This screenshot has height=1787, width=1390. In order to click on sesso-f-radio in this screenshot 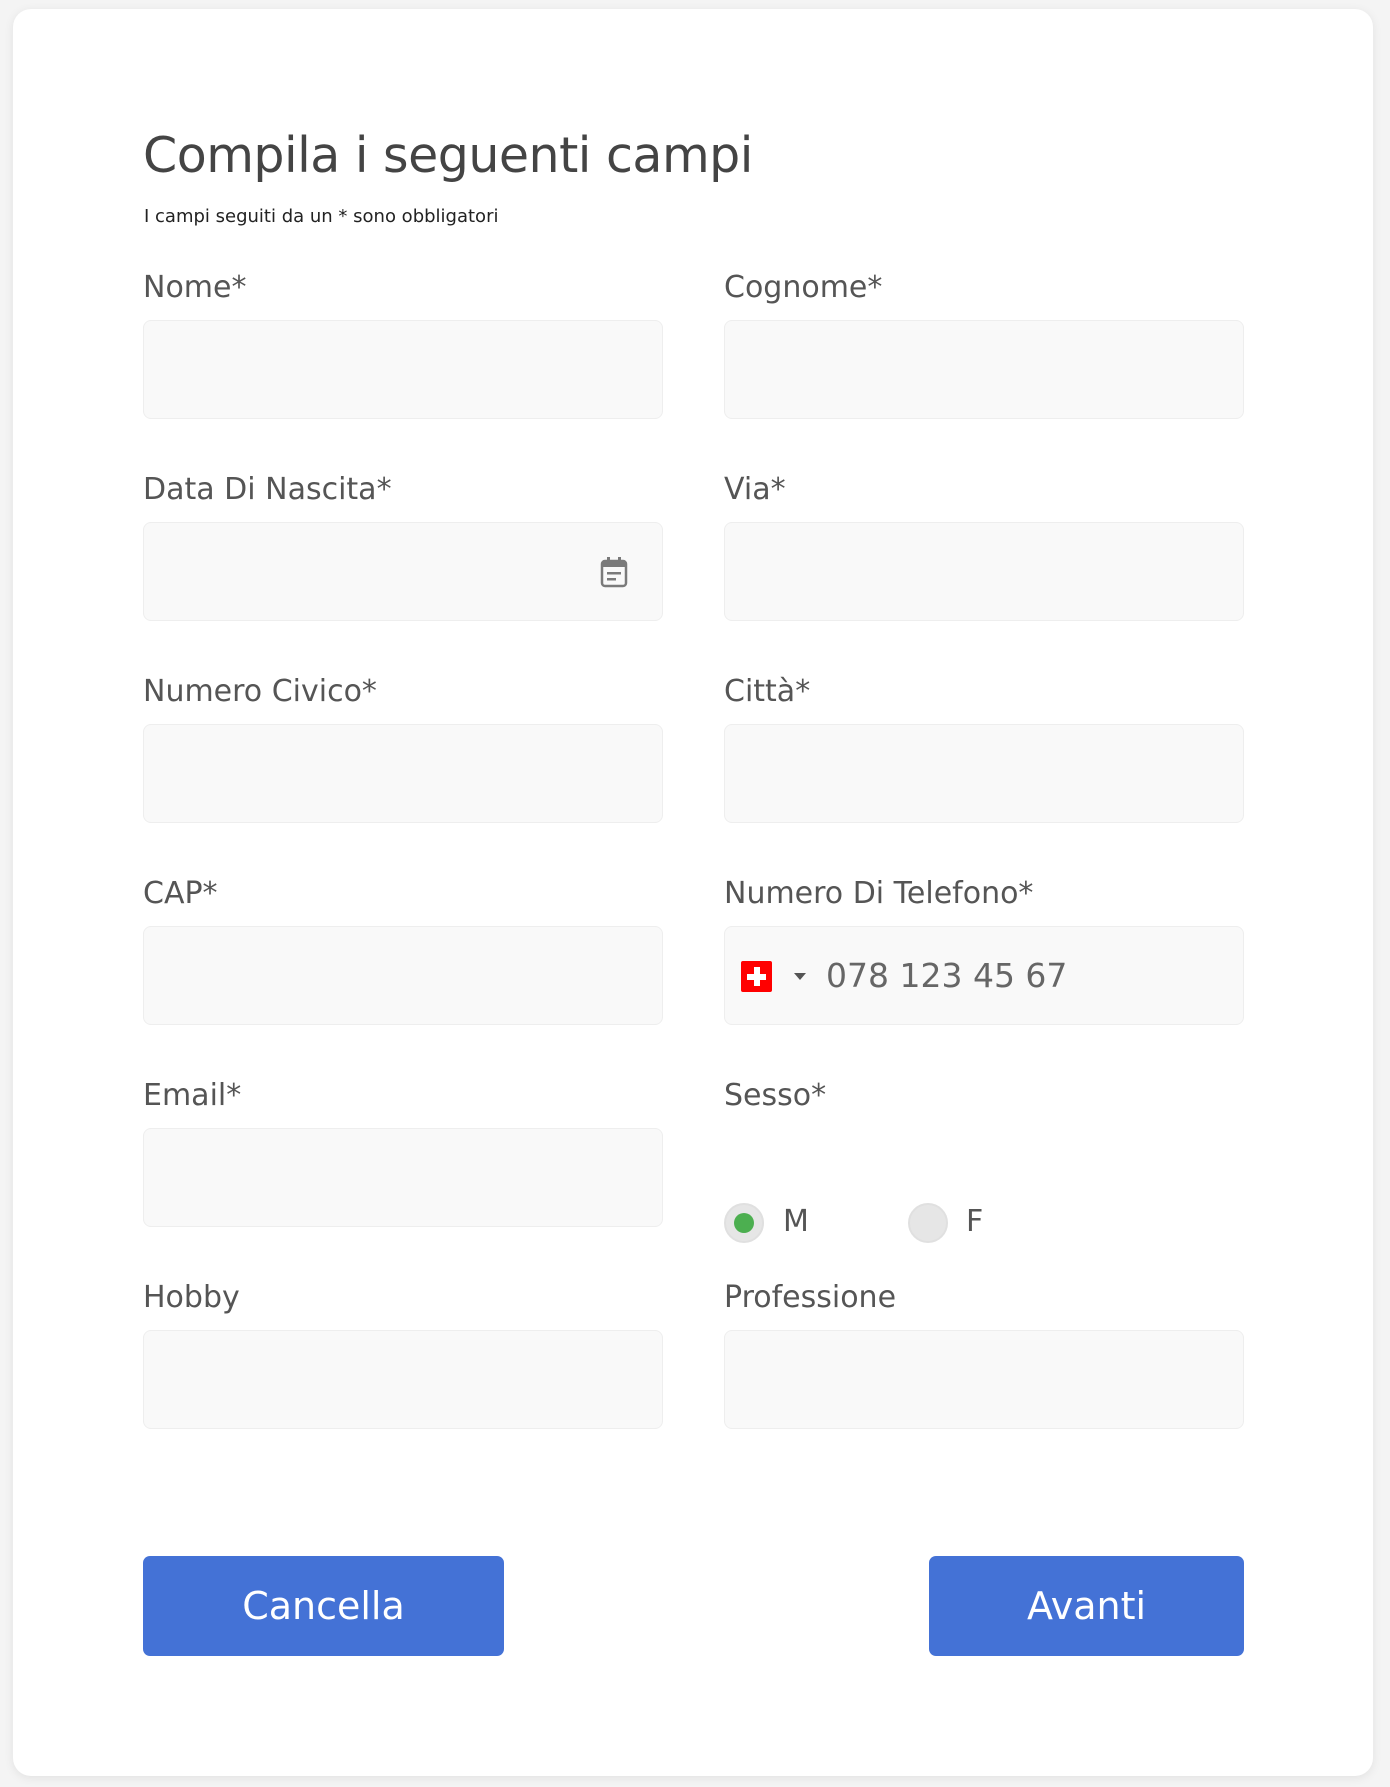, I will do `click(928, 1223)`.